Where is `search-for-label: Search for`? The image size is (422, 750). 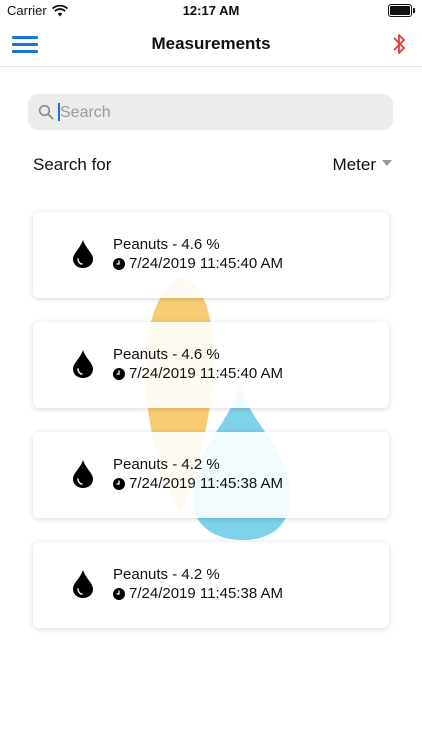
search-for-label: Search for is located at coordinates (72, 164).